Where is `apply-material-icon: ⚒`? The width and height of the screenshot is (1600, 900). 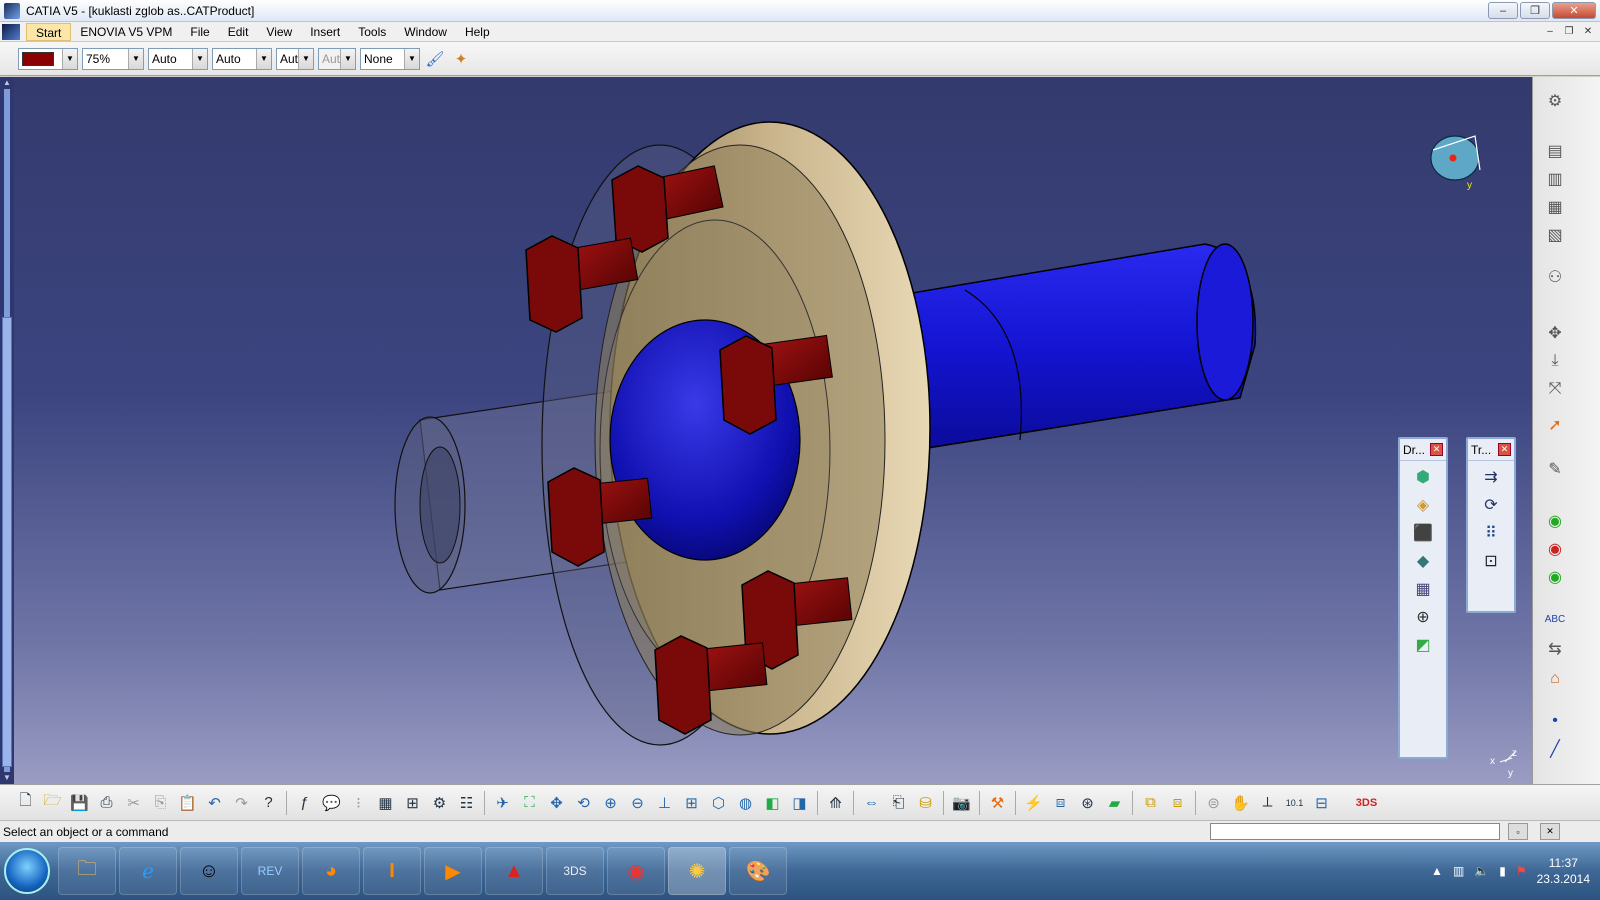 apply-material-icon: ⚒ is located at coordinates (997, 803).